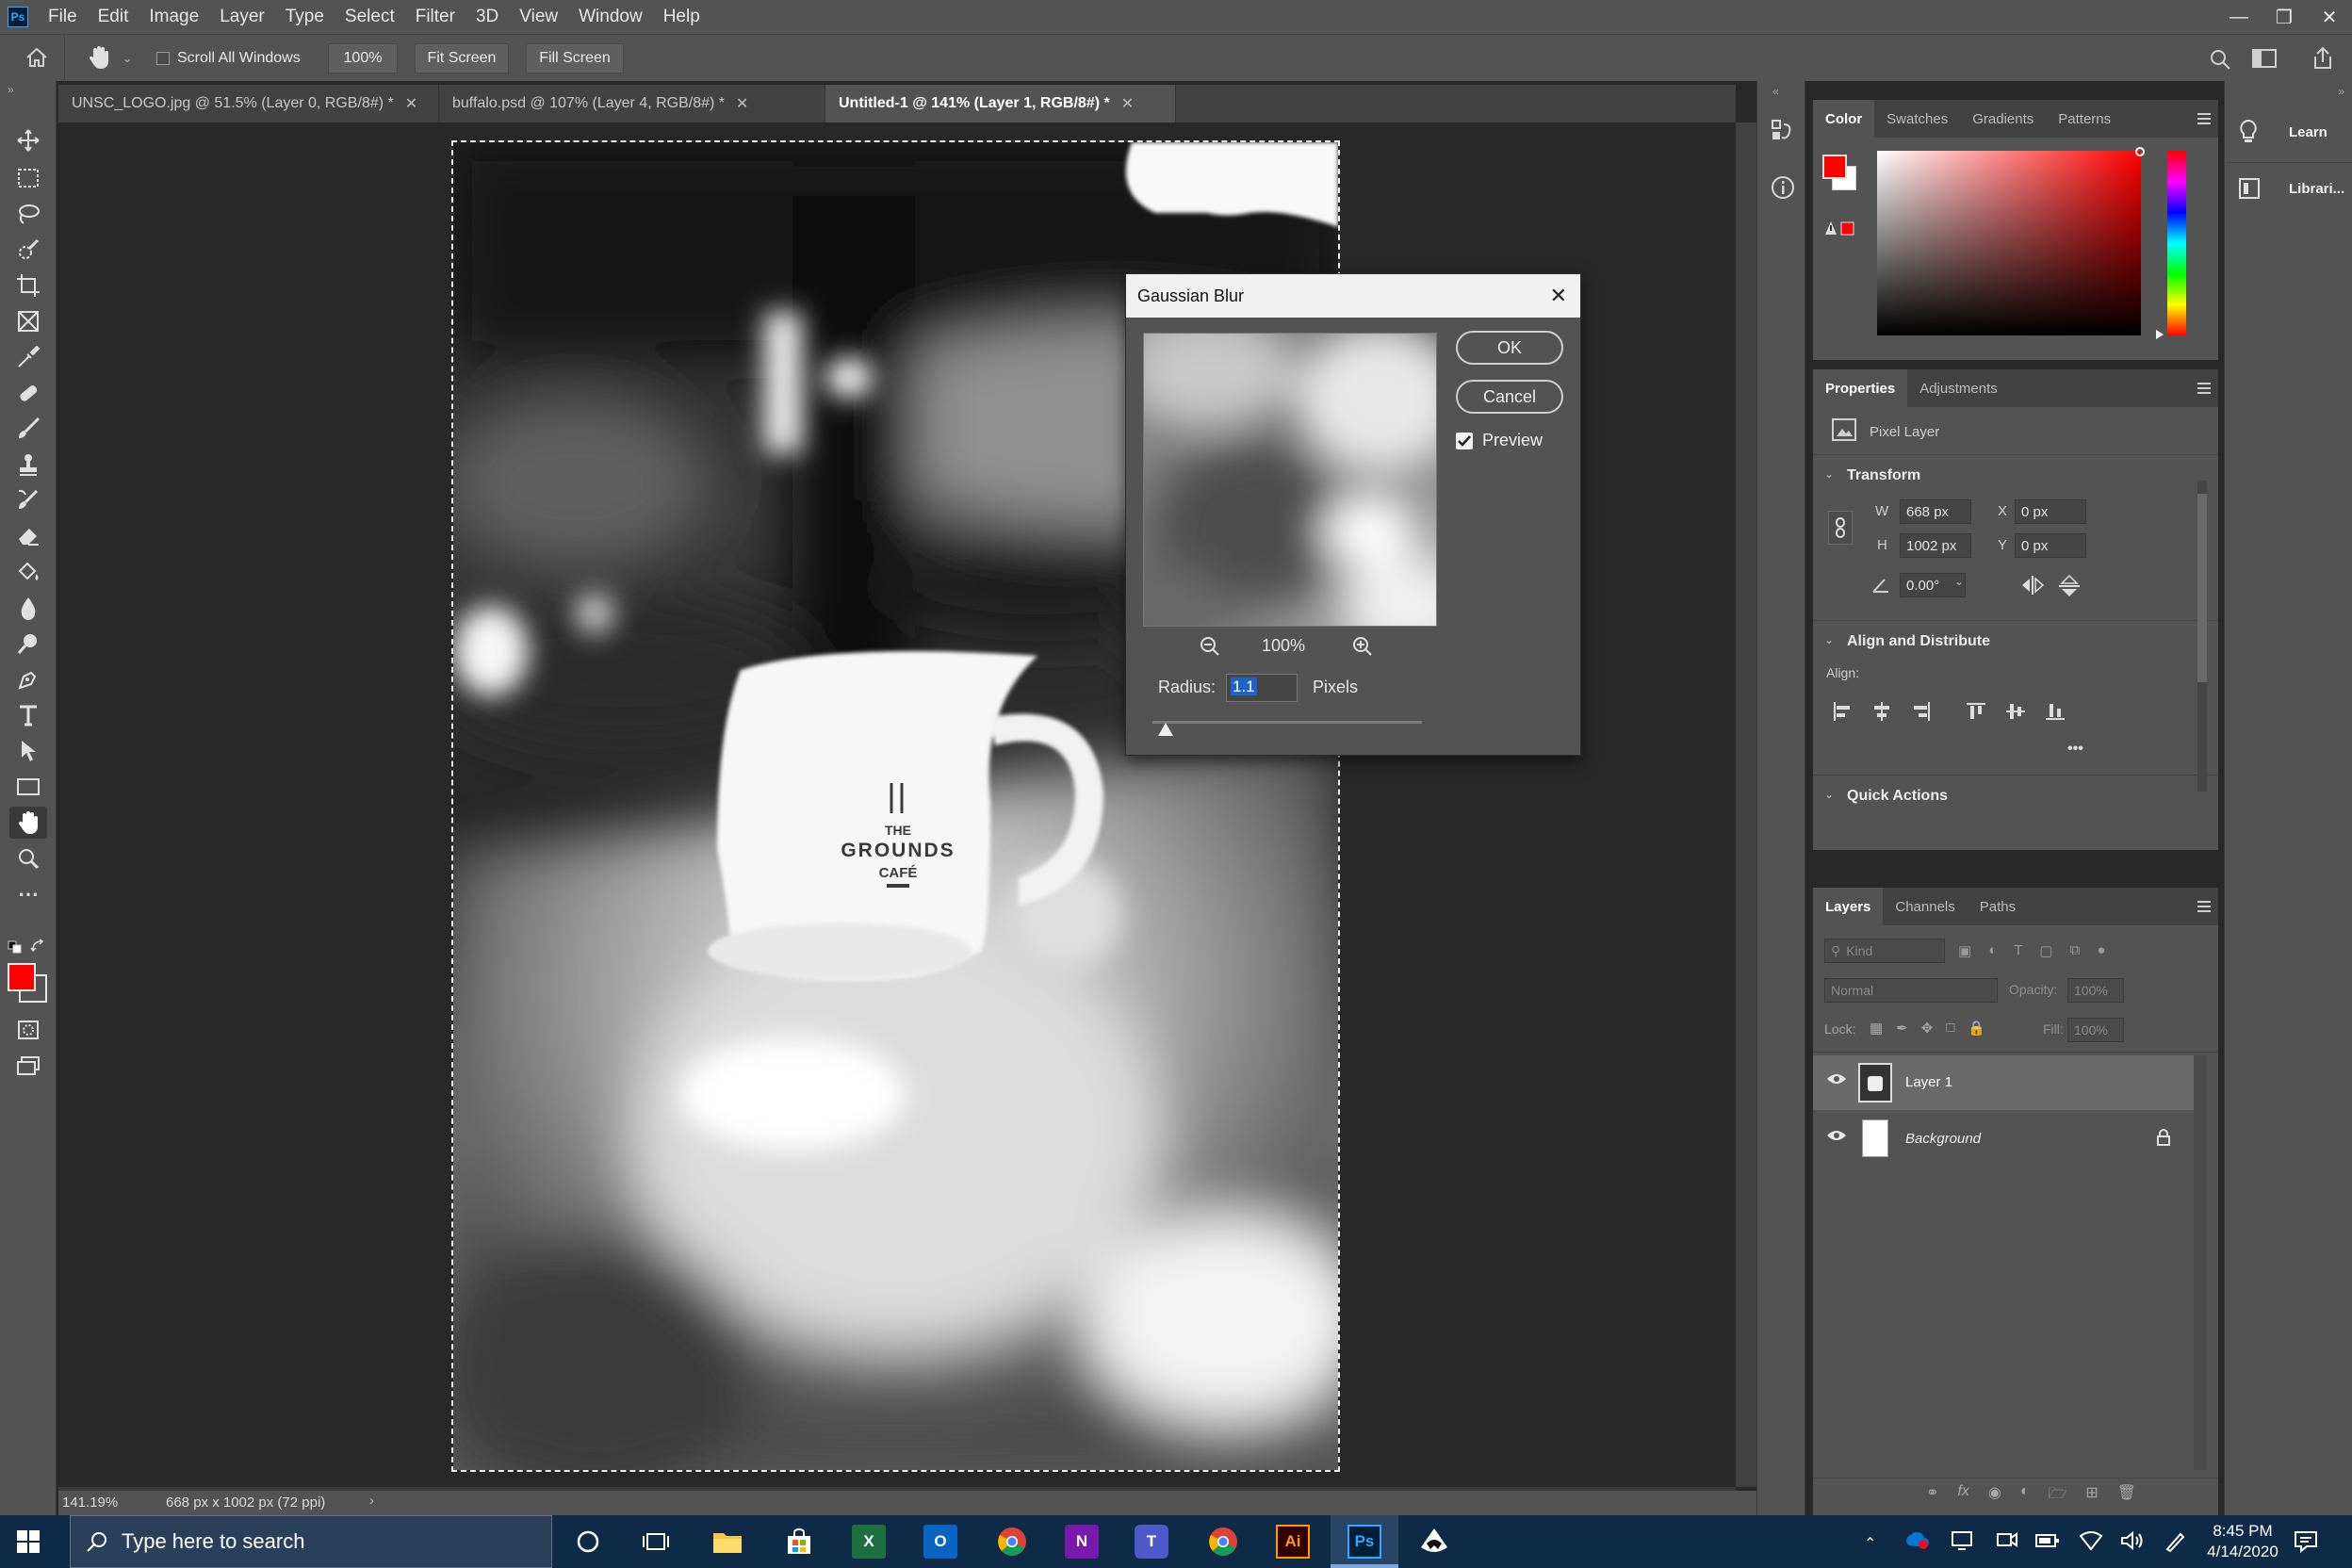  Describe the element at coordinates (1976, 1028) in the screenshot. I see `lock-all-icon: 🔒` at that location.